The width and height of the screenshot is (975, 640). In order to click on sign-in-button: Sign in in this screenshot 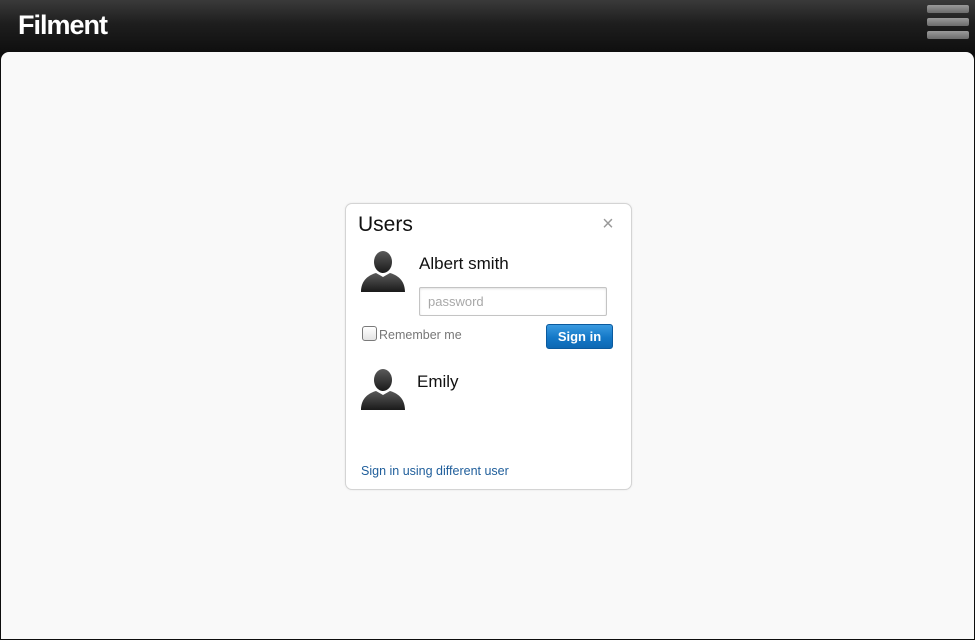, I will do `click(579, 336)`.